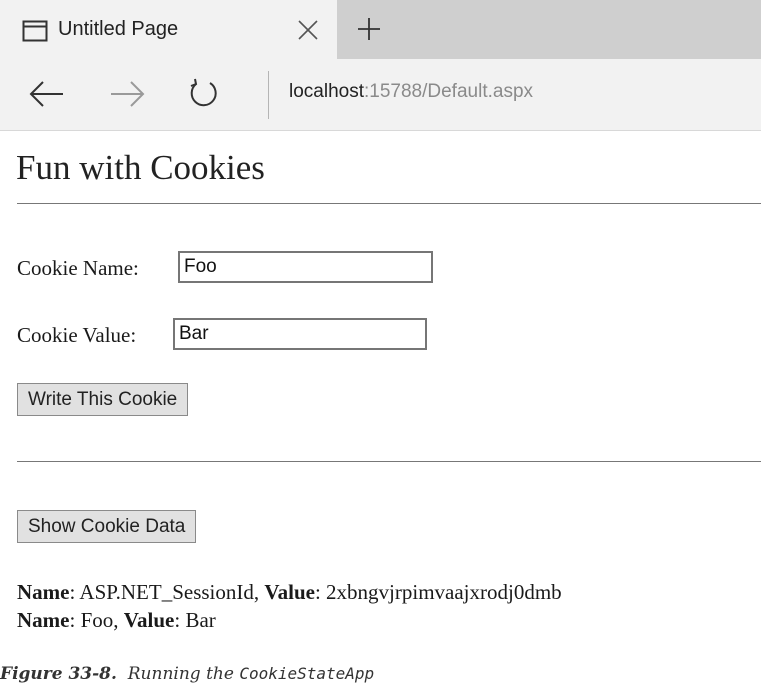  I want to click on figure-caption: Figure 33-8. Running the CookieStateApp, so click(187, 674).